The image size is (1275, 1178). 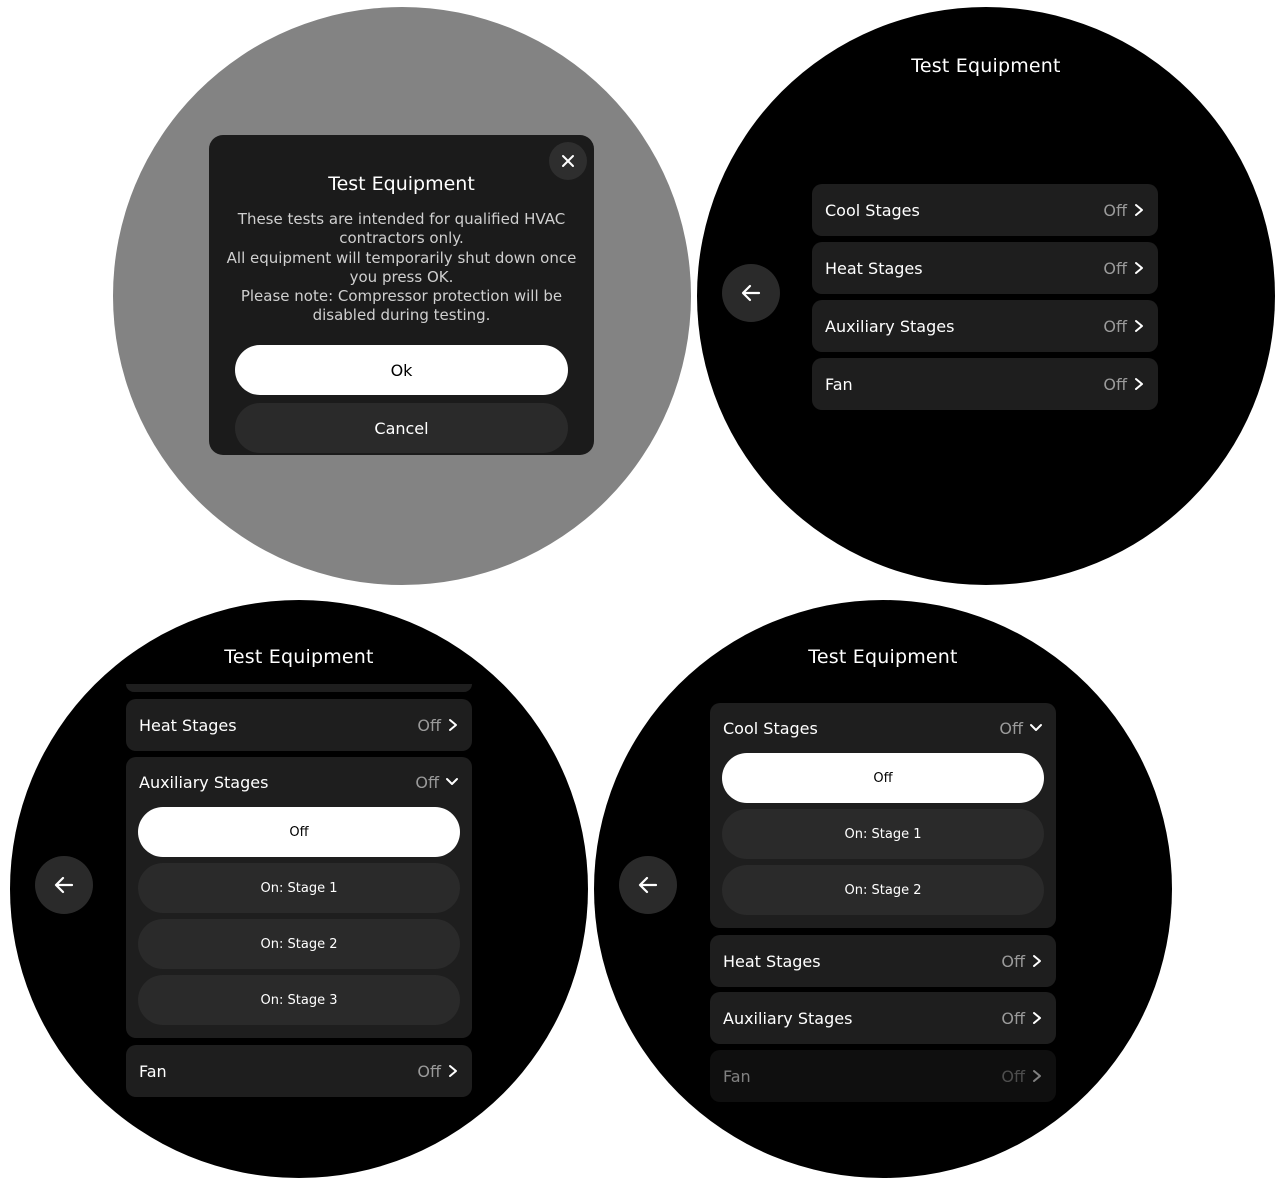 What do you see at coordinates (299, 782) in the screenshot?
I see `auxiliary-stages-header: Auxiliary Stages Off` at bounding box center [299, 782].